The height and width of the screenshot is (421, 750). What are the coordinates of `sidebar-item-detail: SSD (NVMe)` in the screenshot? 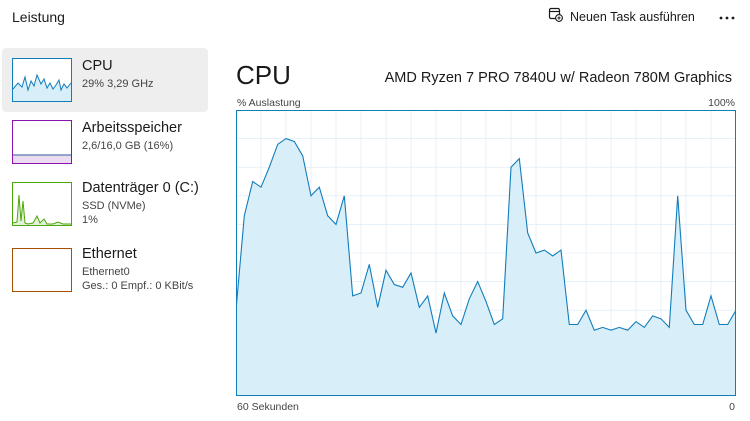 It's located at (114, 206).